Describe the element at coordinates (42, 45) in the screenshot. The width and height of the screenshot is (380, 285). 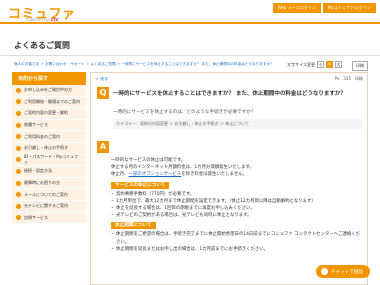
I see `page-title: よくあるご質問` at that location.